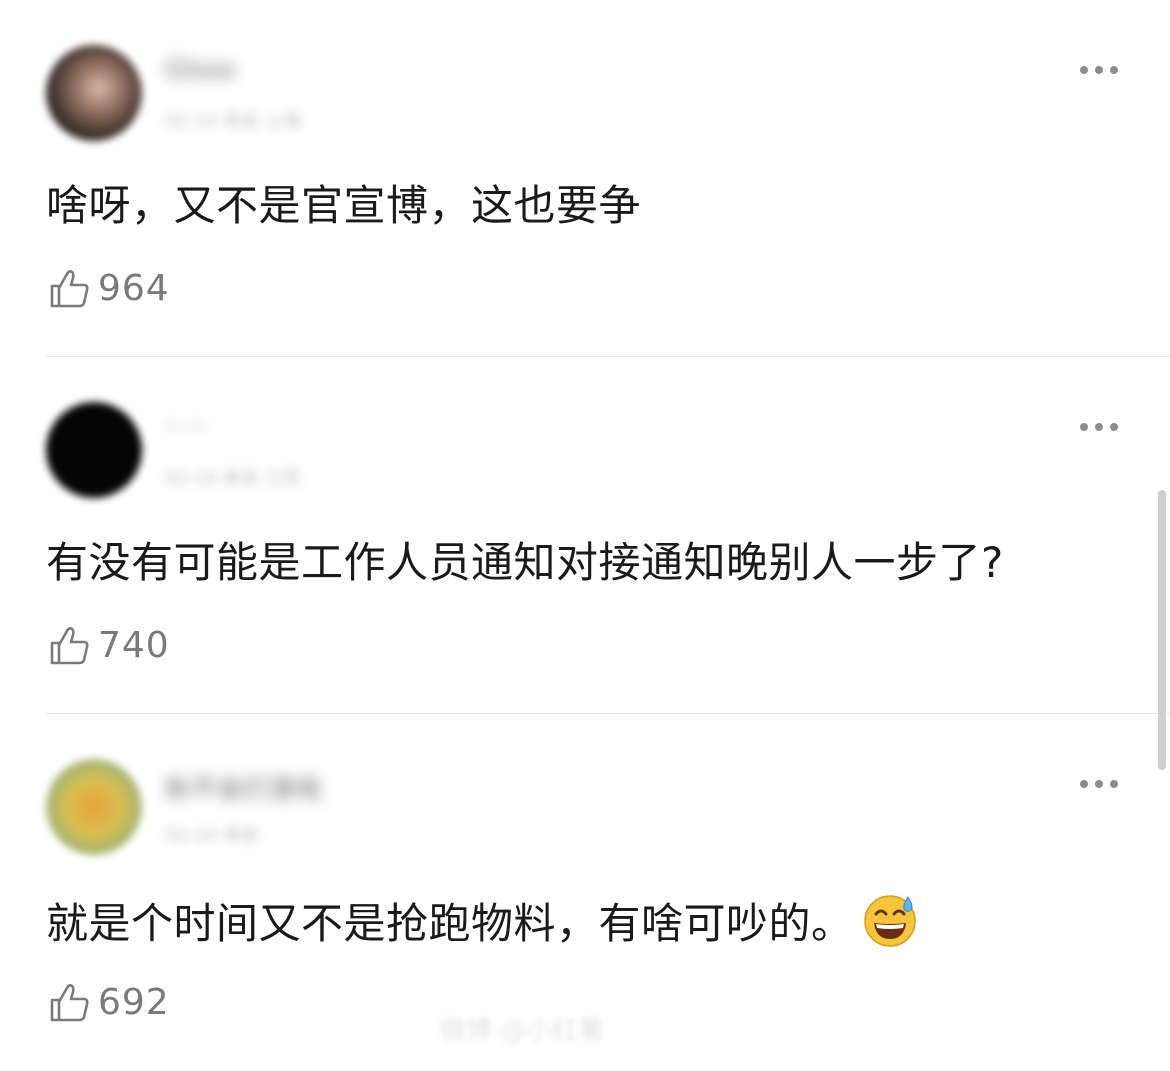  What do you see at coordinates (522, 1031) in the screenshot?
I see `watermark: 微博 @小红薯` at bounding box center [522, 1031].